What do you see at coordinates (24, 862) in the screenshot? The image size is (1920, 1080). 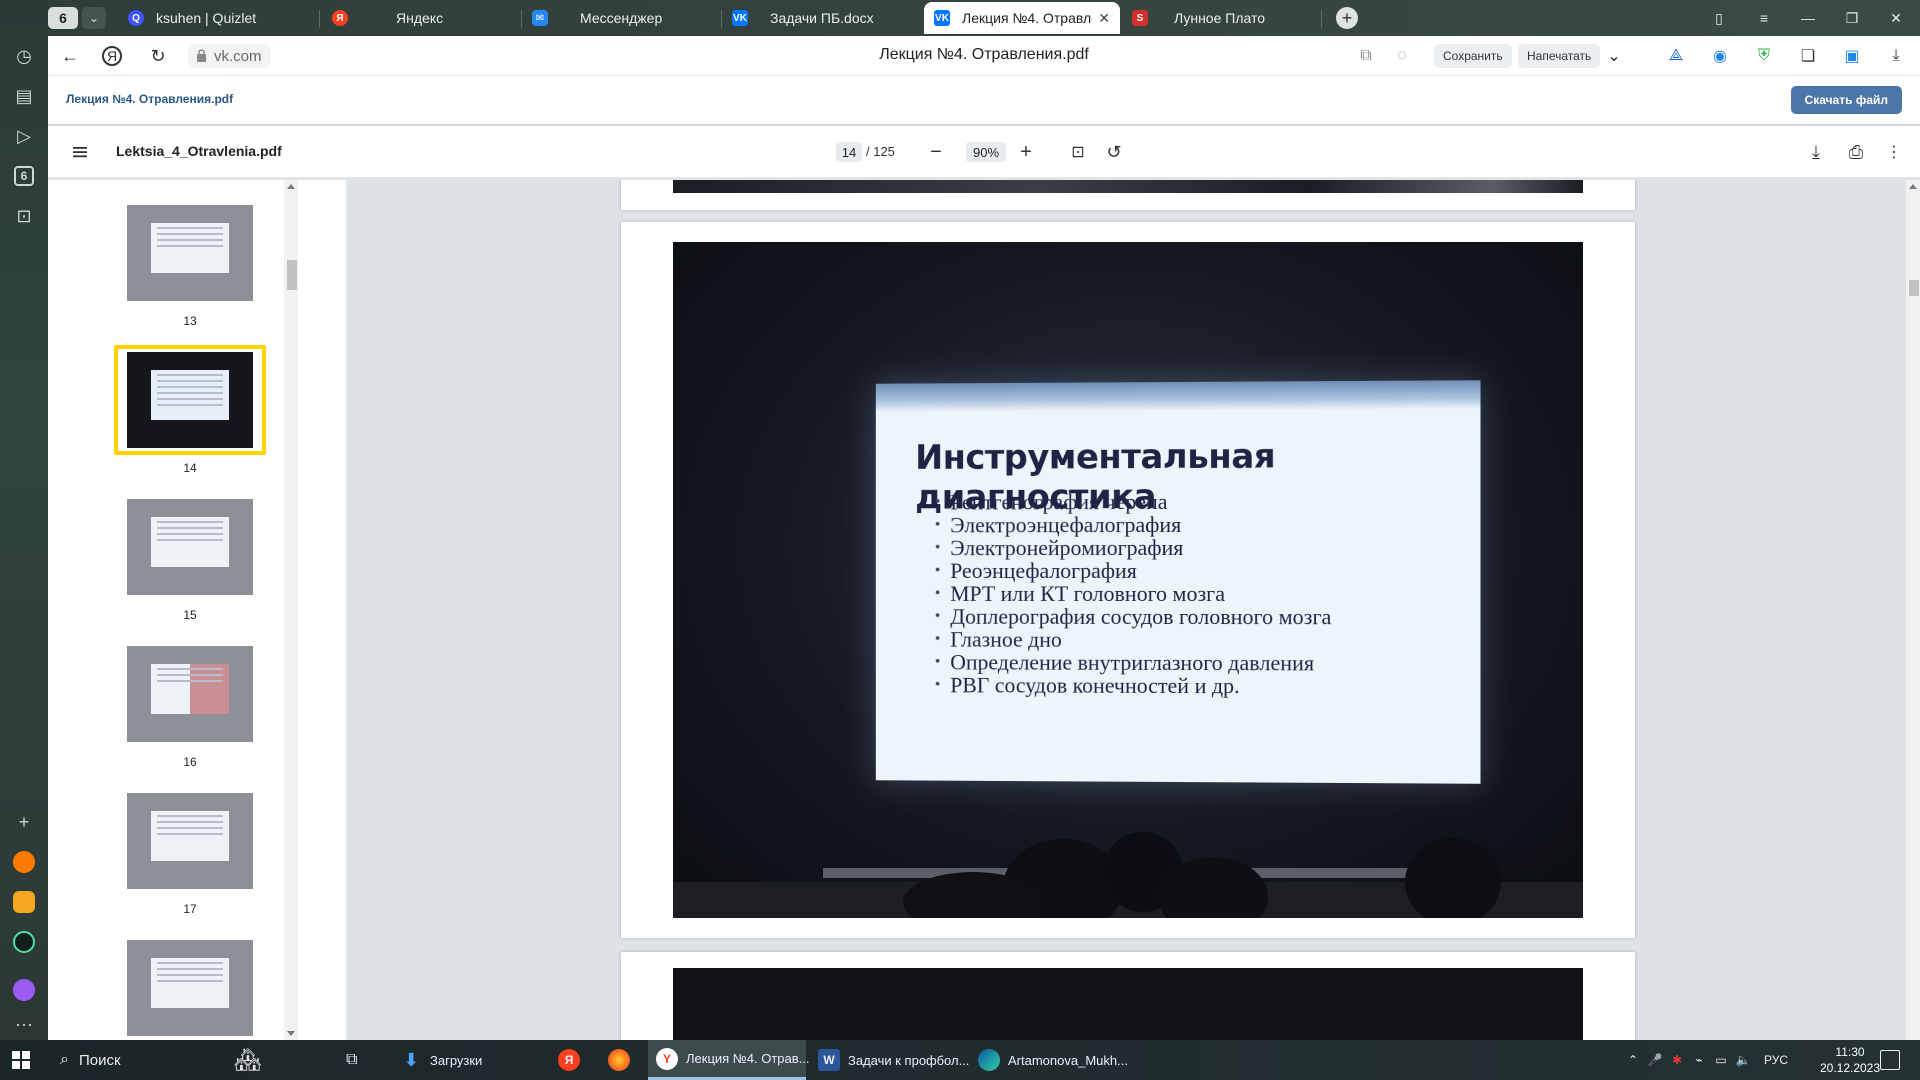 I see `music-app-icon` at bounding box center [24, 862].